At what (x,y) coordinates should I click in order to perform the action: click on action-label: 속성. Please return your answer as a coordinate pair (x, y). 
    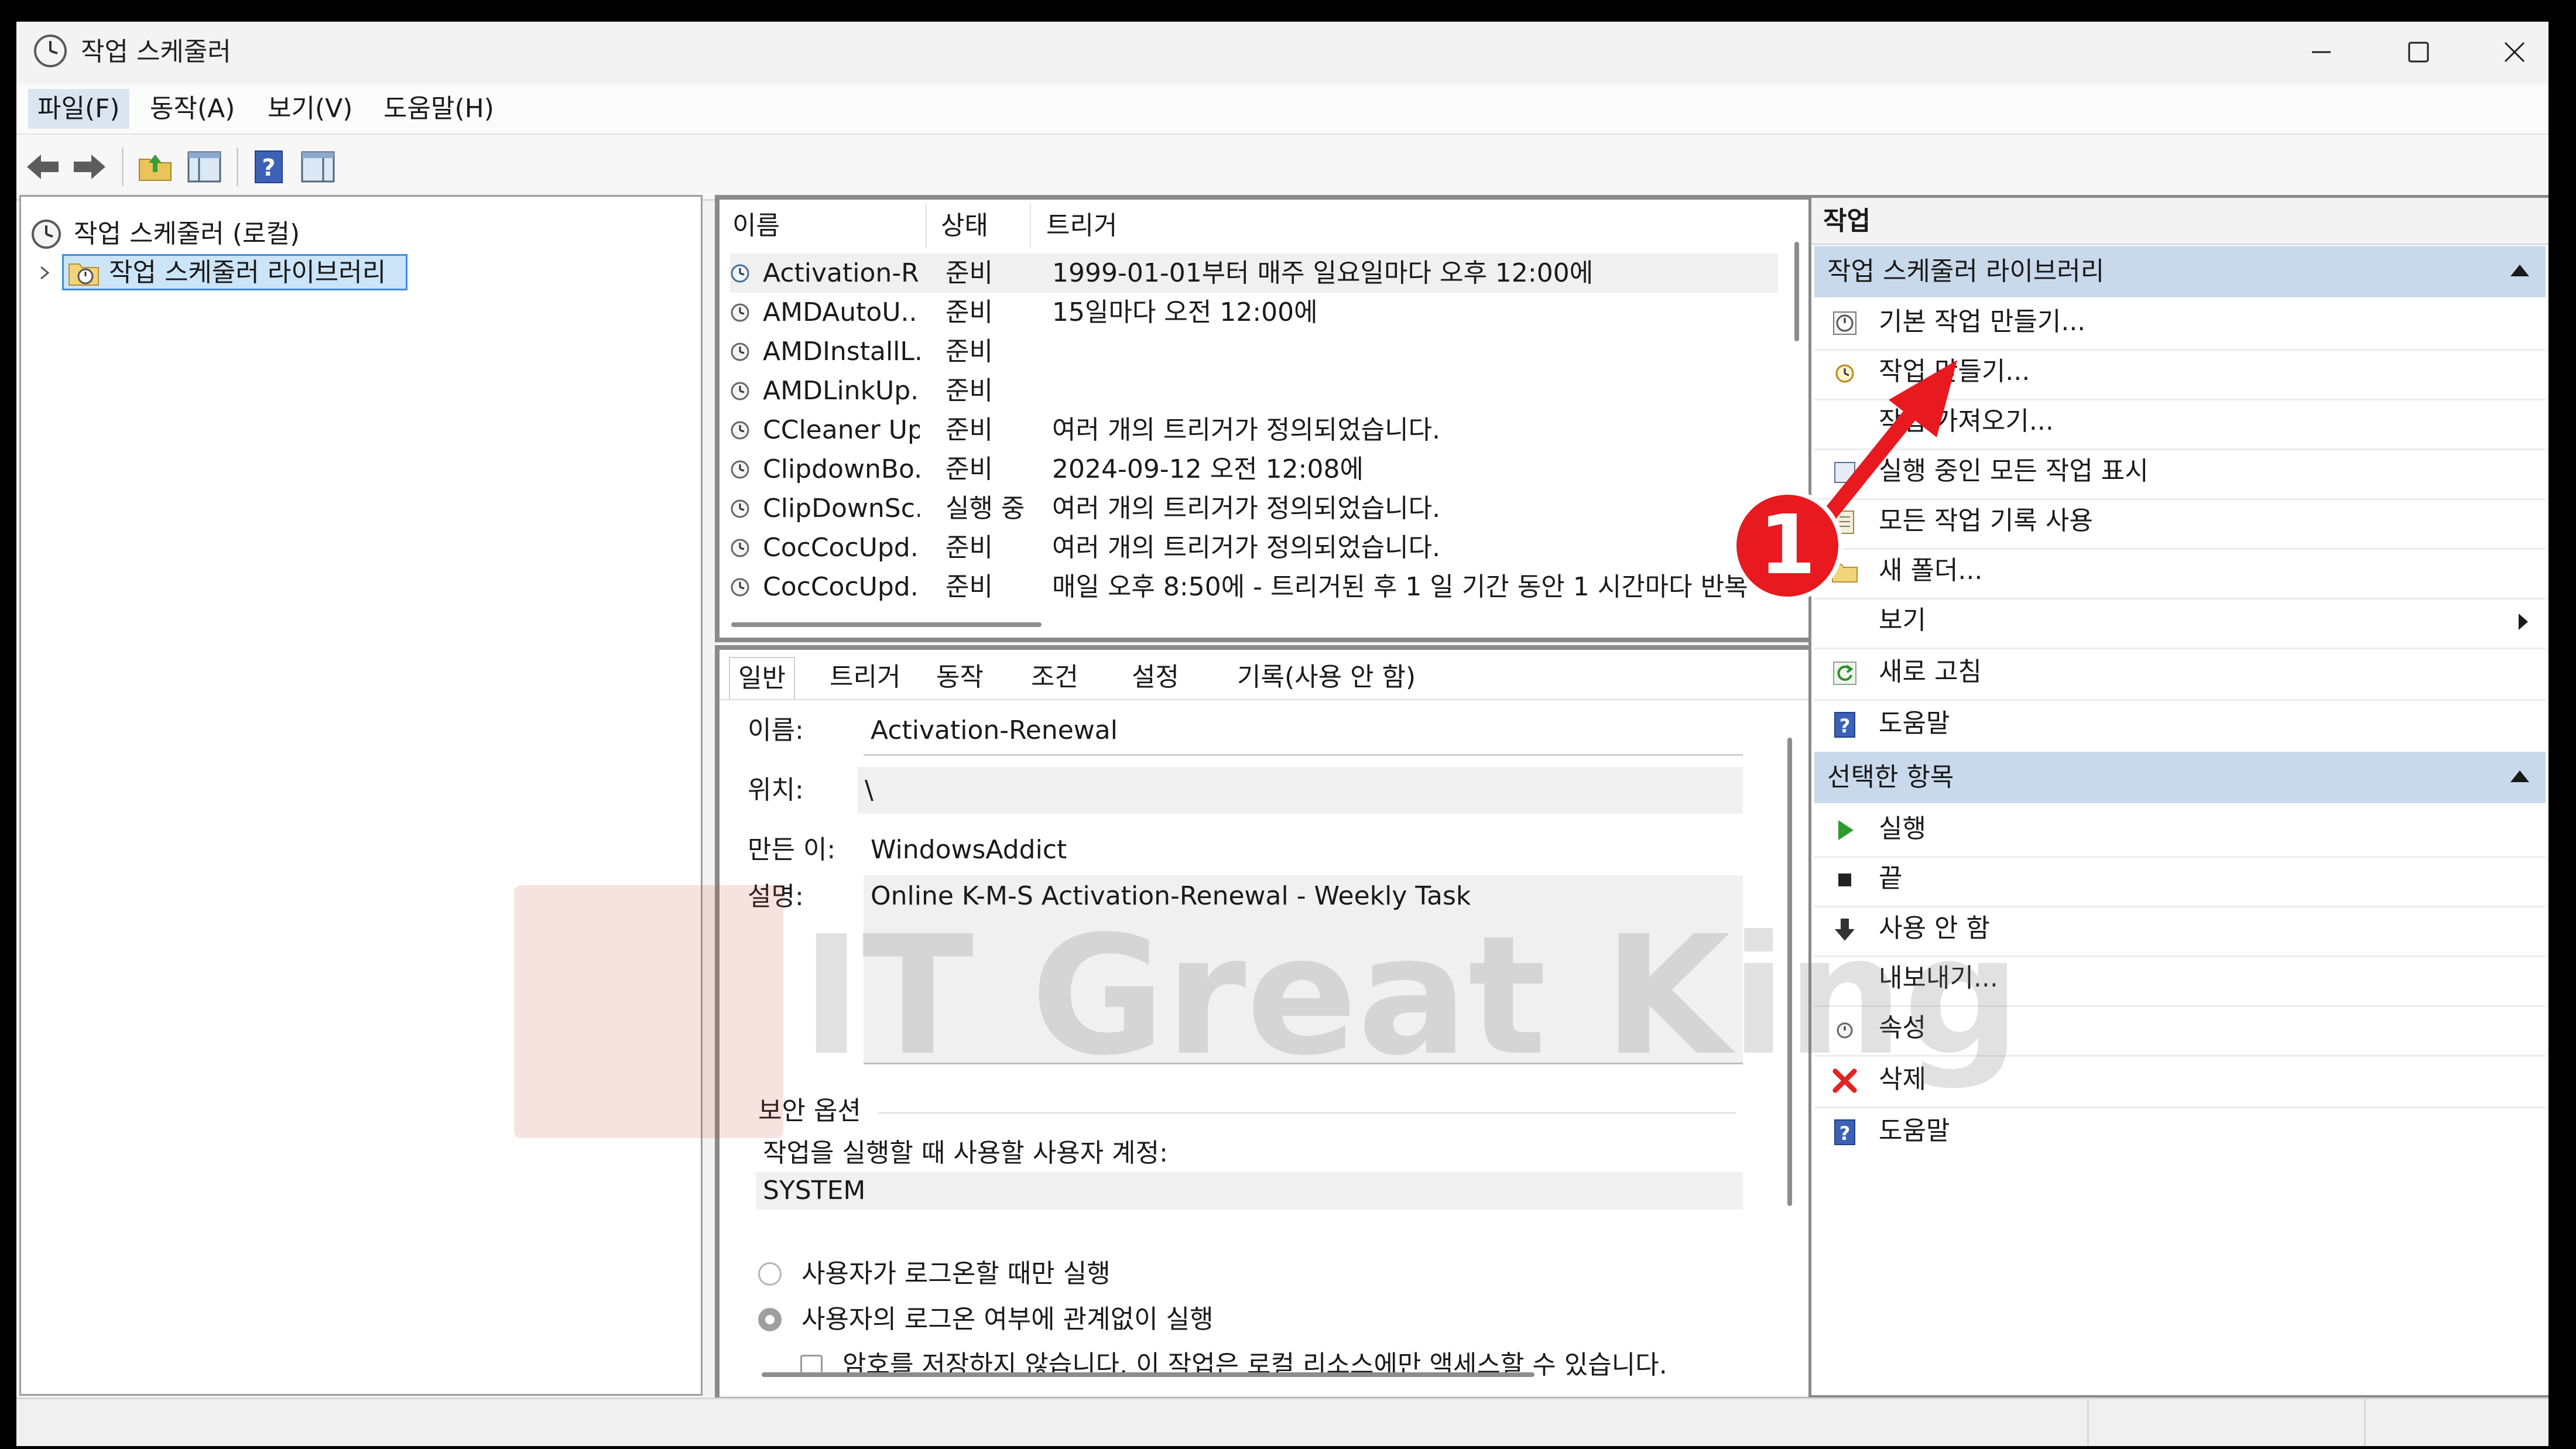
    Looking at the image, I should click on (1902, 1028).